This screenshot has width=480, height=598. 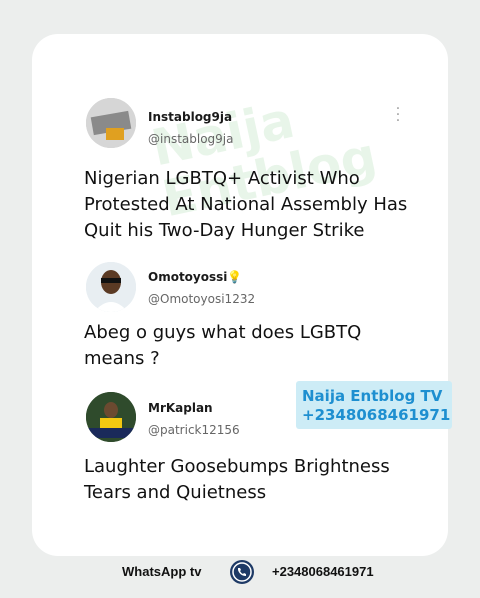 I want to click on overlay-title: Naija Entblog TV, so click(x=372, y=396).